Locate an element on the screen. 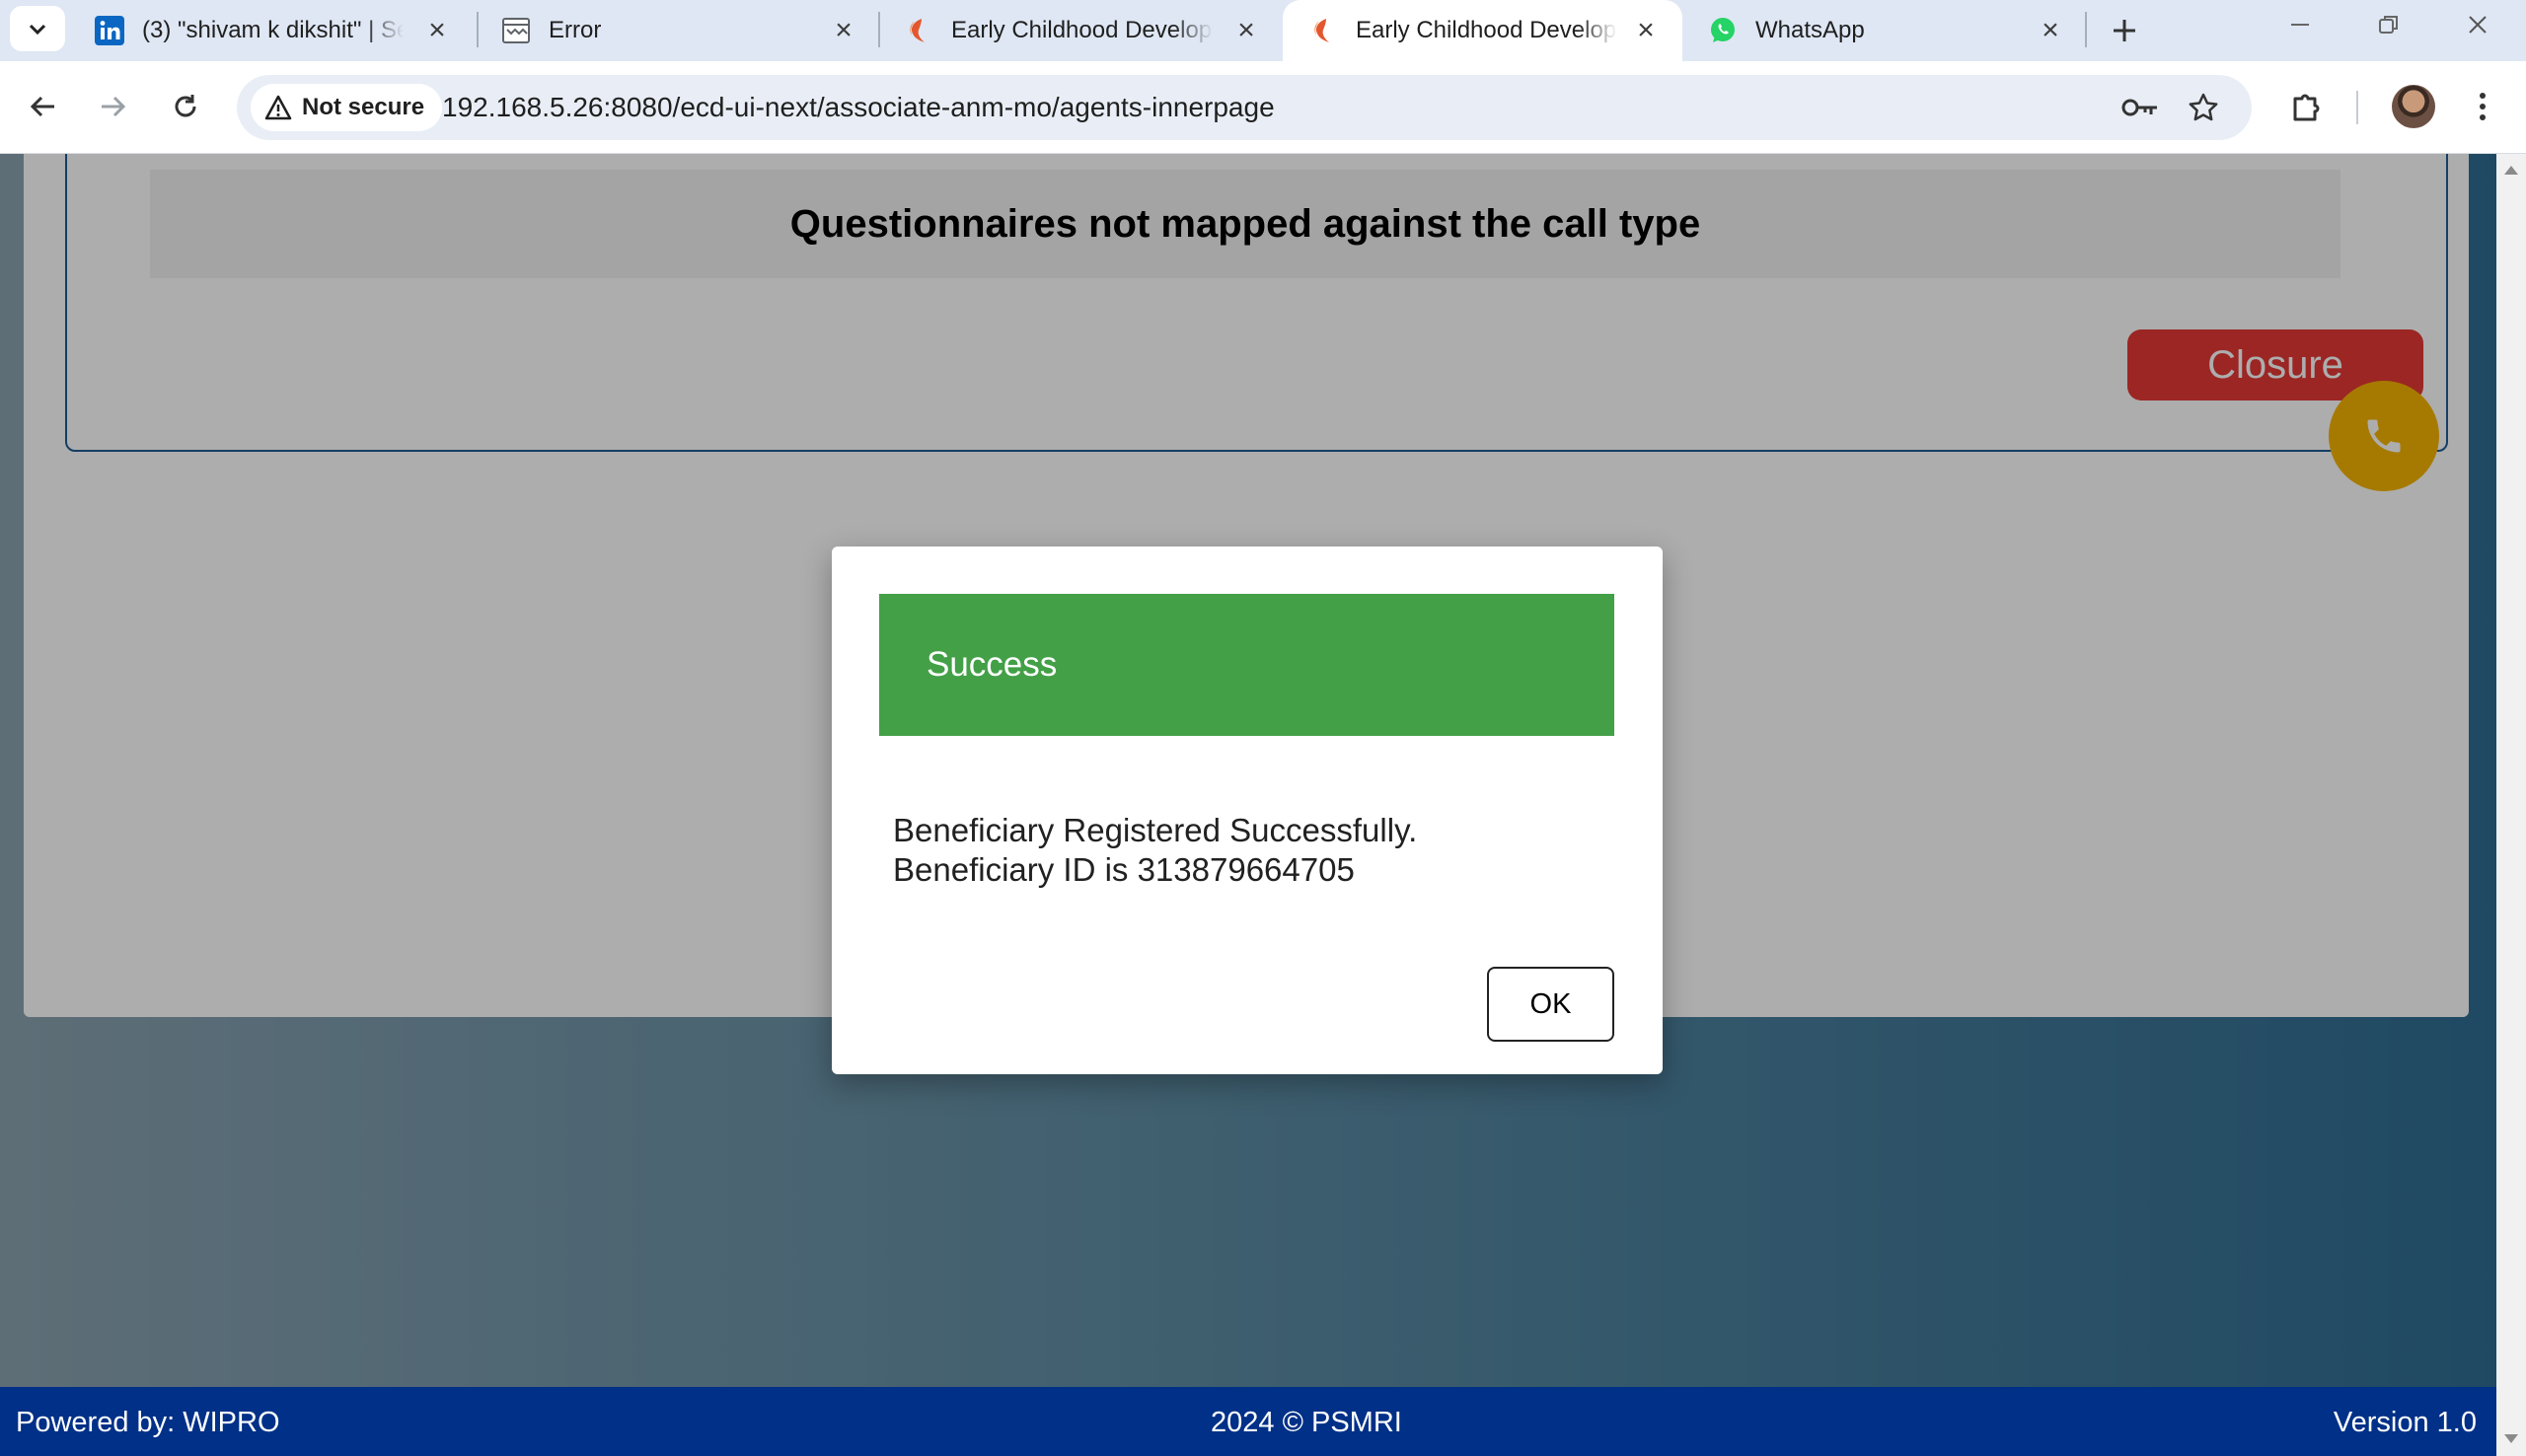  vertical-scrollbar is located at coordinates (2511, 805).